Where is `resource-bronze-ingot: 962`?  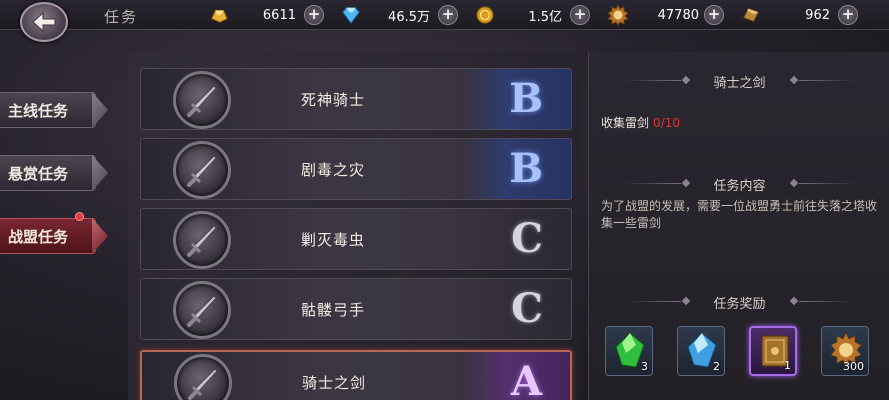 resource-bronze-ingot: 962 is located at coordinates (786, 15).